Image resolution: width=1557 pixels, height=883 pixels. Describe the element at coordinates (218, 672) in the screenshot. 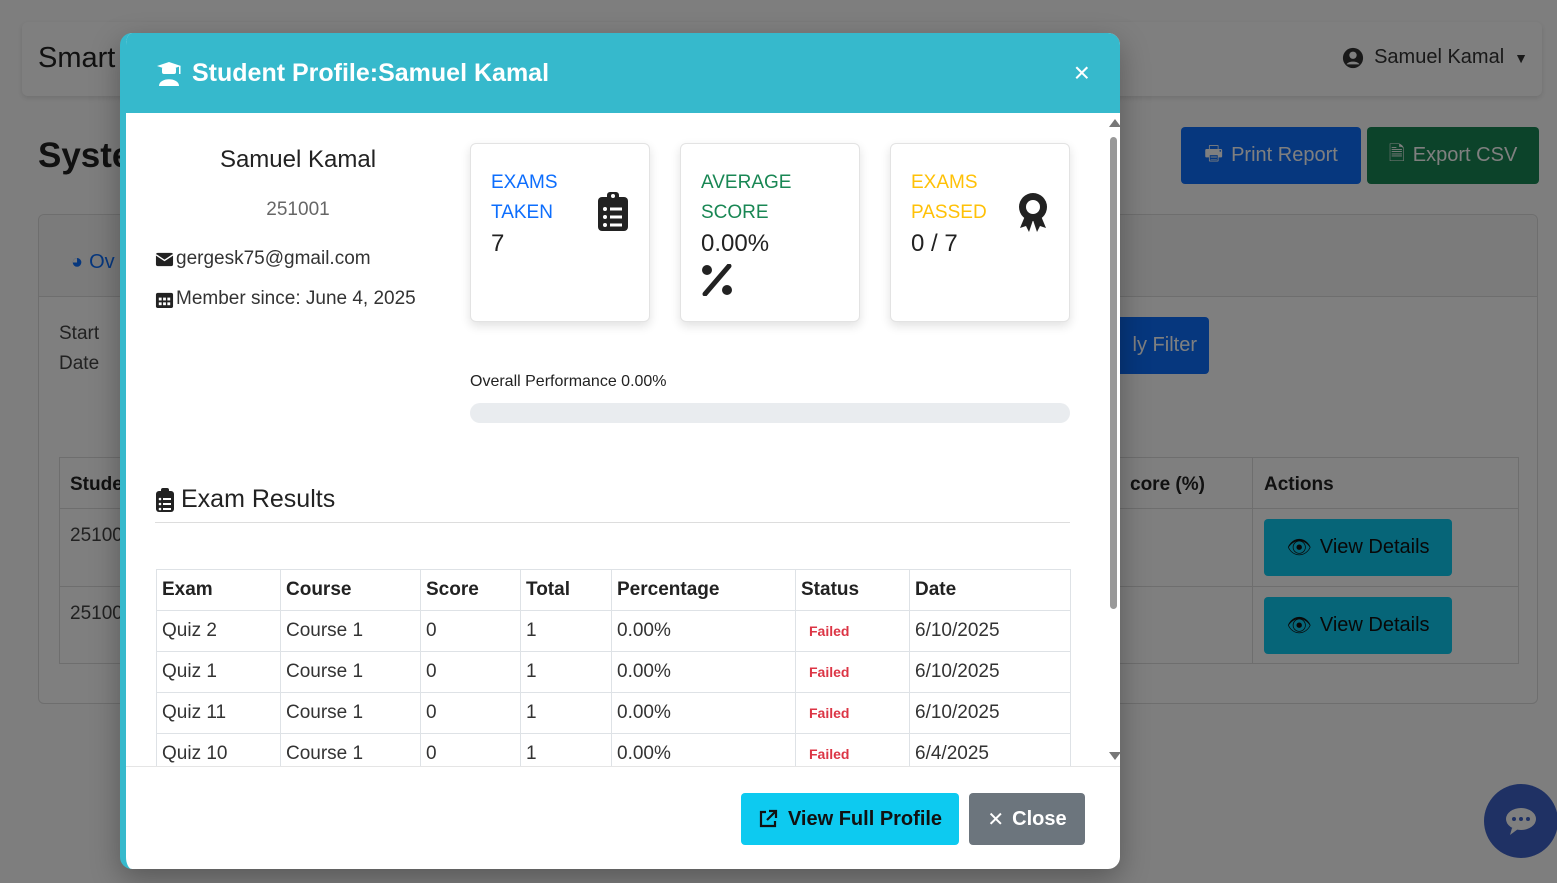

I see `exam-cell: Quiz 1` at that location.